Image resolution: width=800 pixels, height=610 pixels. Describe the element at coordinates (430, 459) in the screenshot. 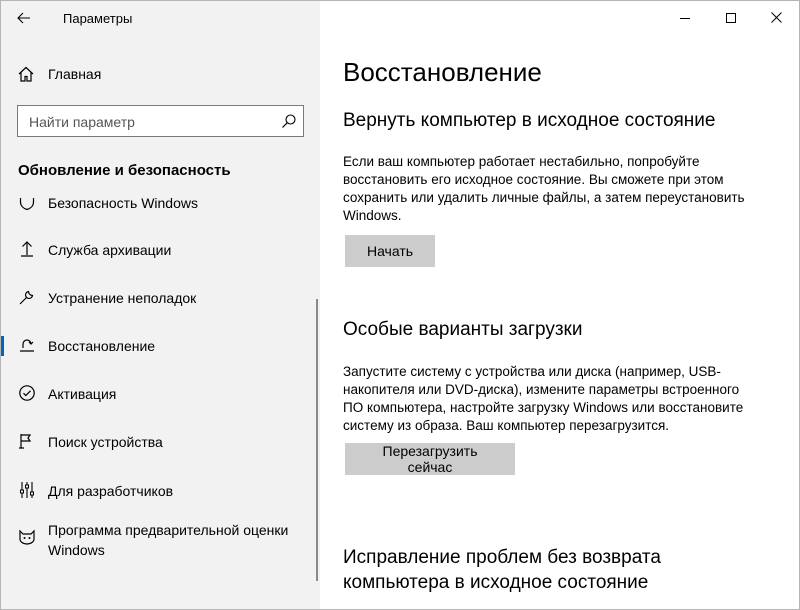

I see `restart-now-button: Перезагрузить сейчас` at that location.